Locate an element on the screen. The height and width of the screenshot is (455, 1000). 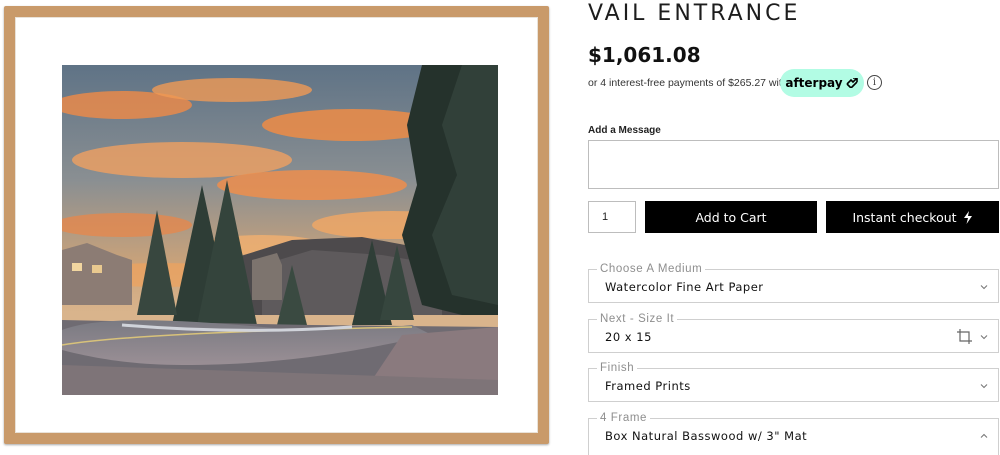
size-select-label: Next - Size It is located at coordinates (637, 319).